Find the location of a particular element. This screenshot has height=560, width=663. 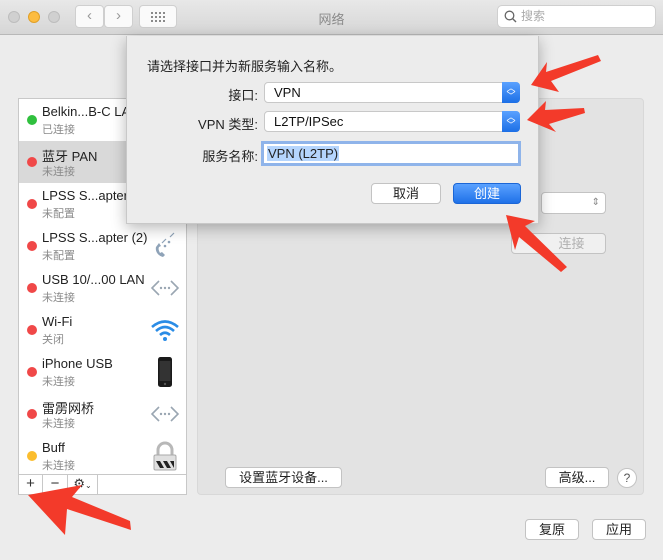

service-name: USB 10/...00 LAN is located at coordinates (93, 279).